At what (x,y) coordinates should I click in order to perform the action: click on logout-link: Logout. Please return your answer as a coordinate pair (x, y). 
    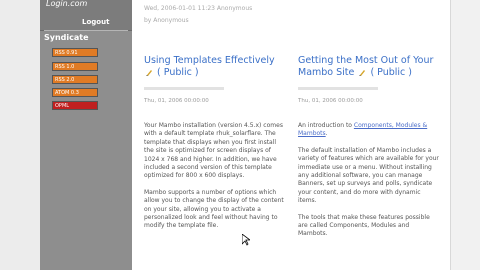
    Looking at the image, I should click on (95, 22).